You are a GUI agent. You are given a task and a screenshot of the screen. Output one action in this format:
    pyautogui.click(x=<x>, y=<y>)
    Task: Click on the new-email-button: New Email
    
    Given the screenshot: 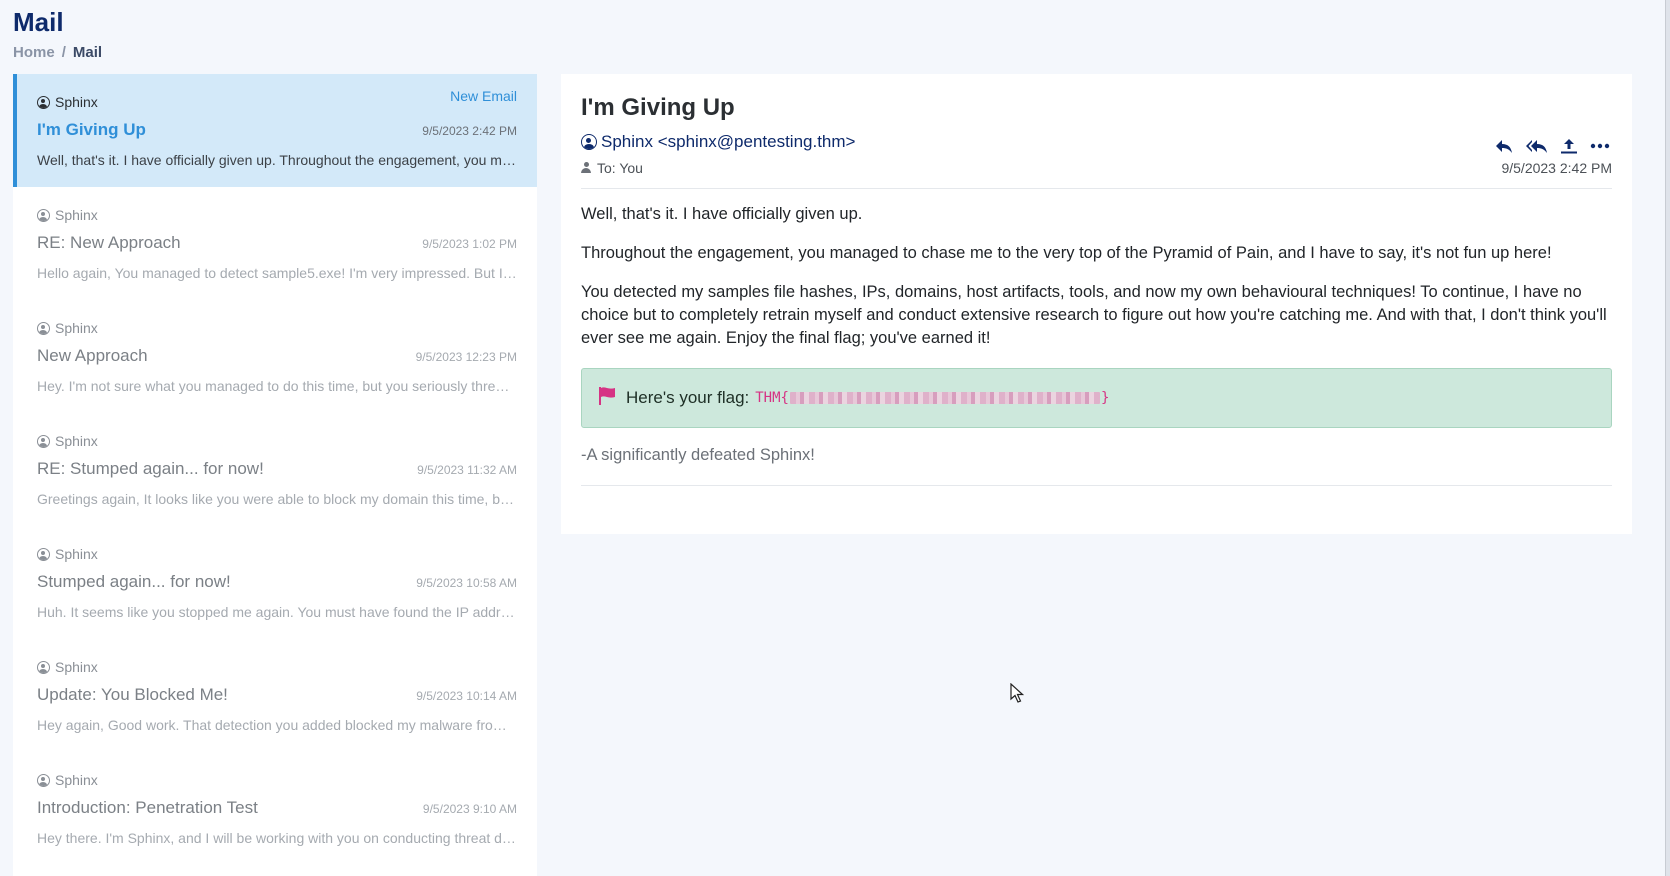 What is the action you would take?
    pyautogui.click(x=483, y=96)
    